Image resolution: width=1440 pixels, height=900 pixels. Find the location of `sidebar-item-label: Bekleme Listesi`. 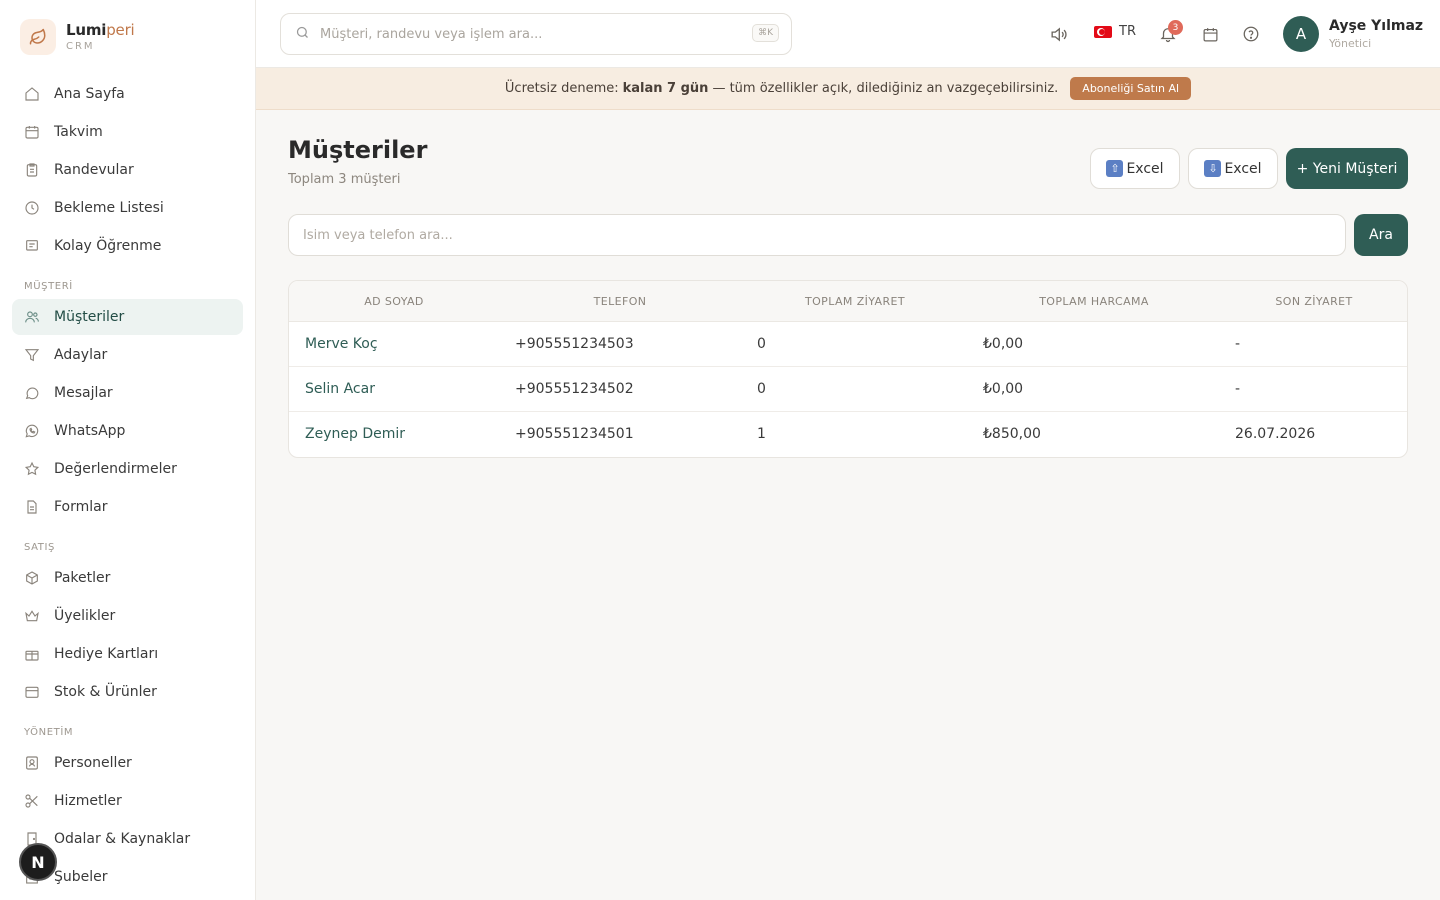

sidebar-item-label: Bekleme Listesi is located at coordinates (109, 208).